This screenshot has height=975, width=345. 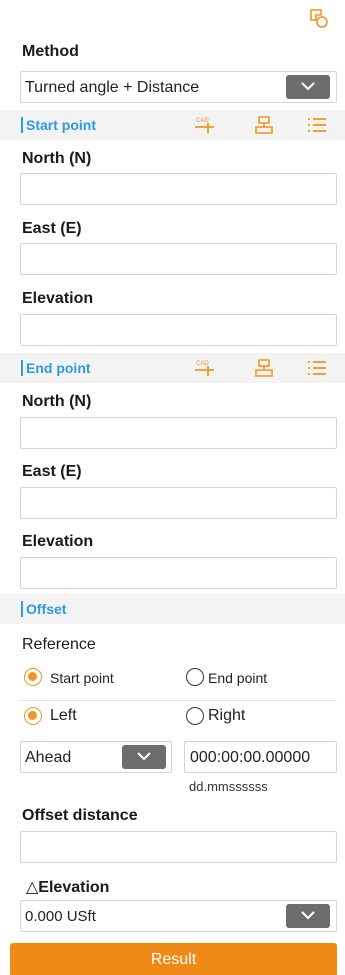 I want to click on radio-start-point-label: Start point, so click(x=82, y=678).